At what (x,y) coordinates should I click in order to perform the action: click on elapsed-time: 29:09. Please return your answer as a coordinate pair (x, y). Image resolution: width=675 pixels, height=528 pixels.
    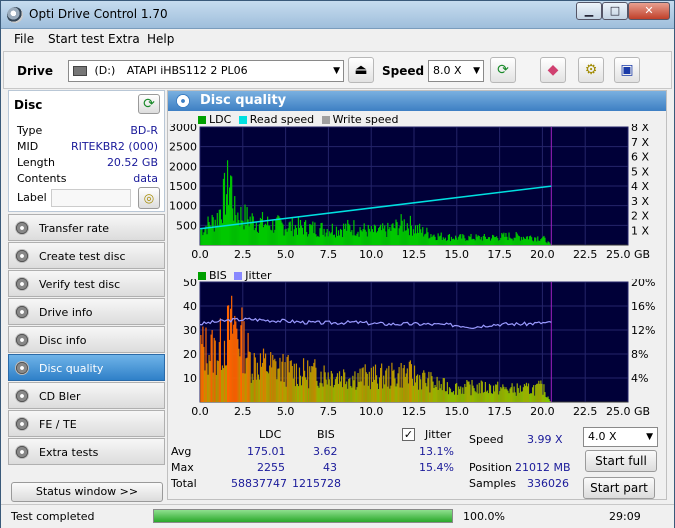
    Looking at the image, I should click on (625, 516).